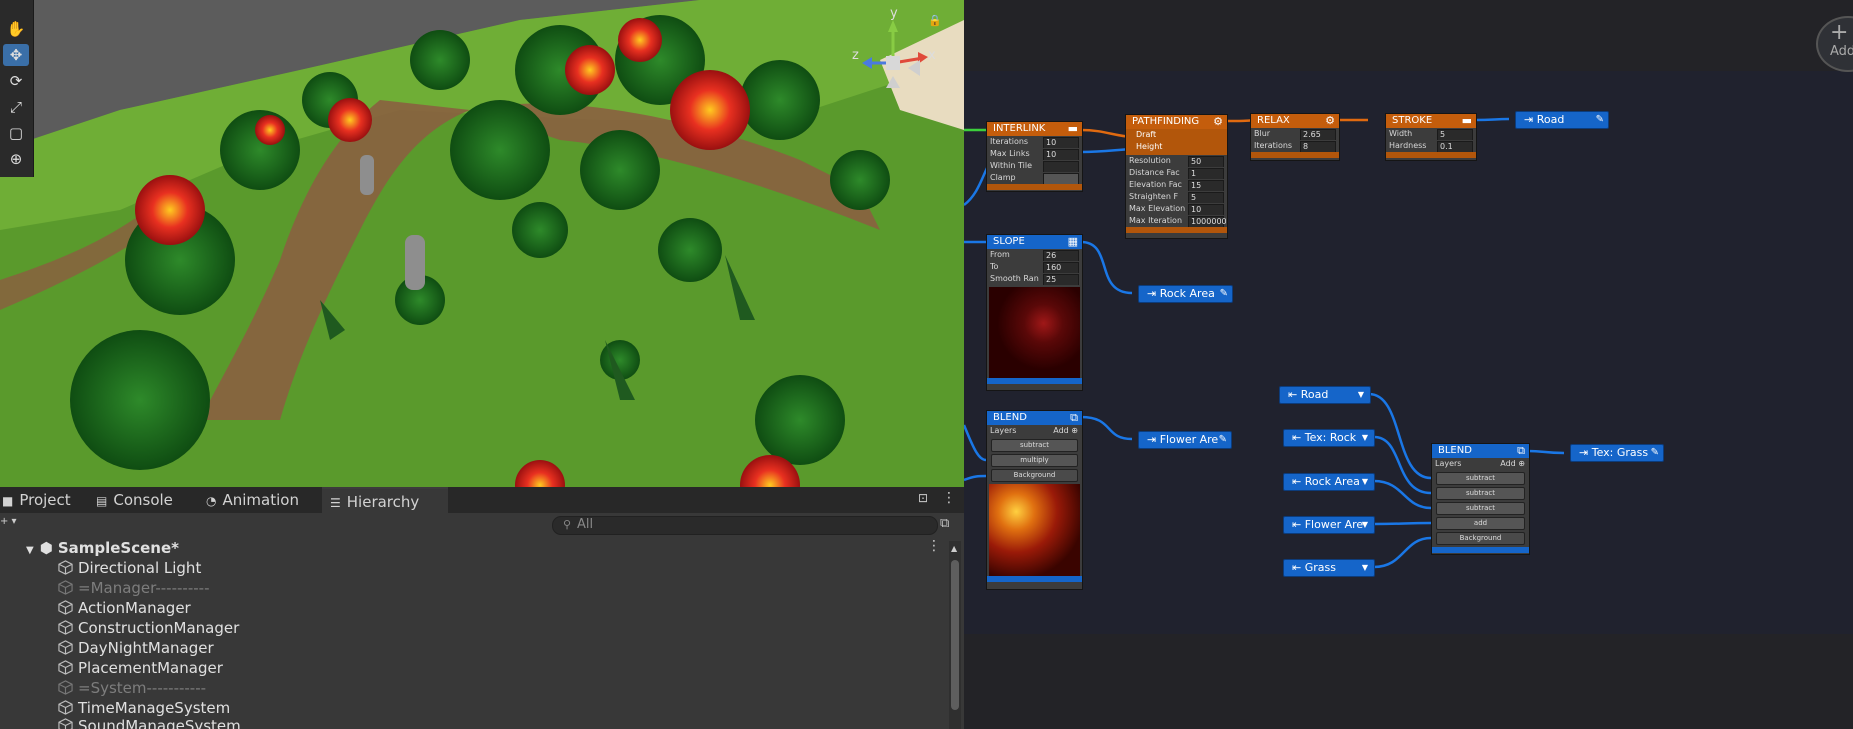 The height and width of the screenshot is (729, 1853). What do you see at coordinates (47, 500) in the screenshot?
I see `tab-project: ■ Project` at bounding box center [47, 500].